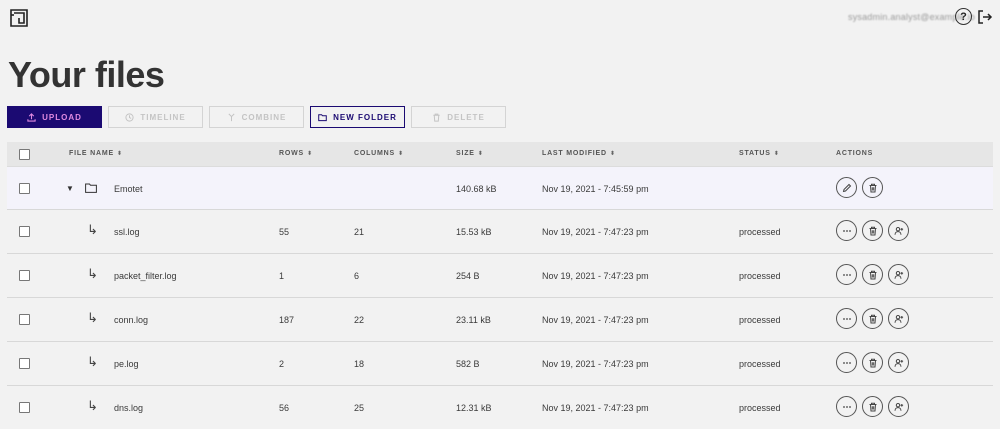 Image resolution: width=1000 pixels, height=429 pixels. What do you see at coordinates (155, 117) in the screenshot?
I see `timeline-button: TIMELINE` at bounding box center [155, 117].